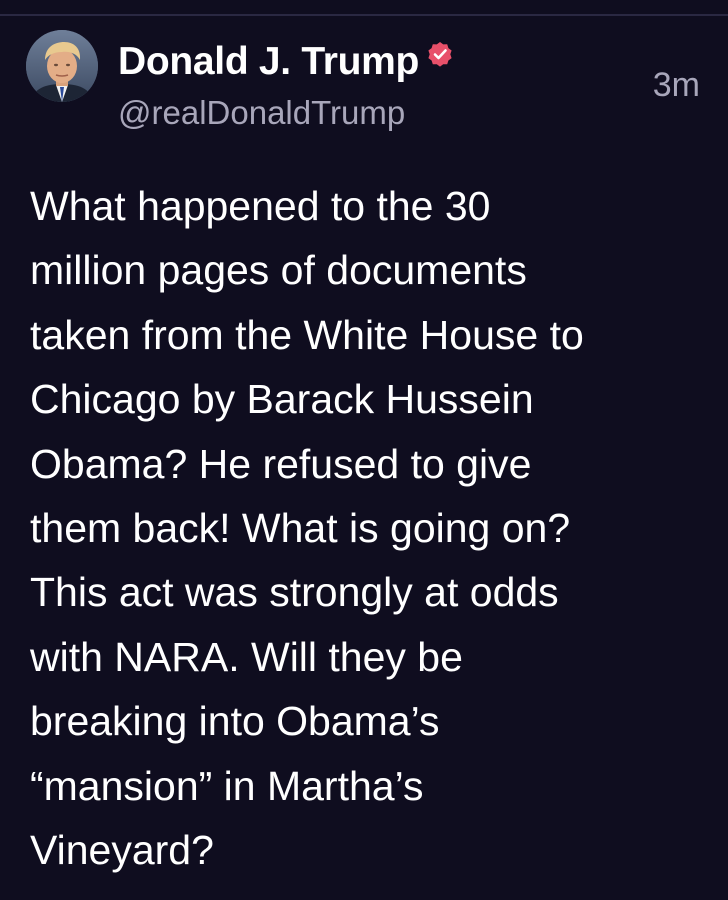 Image resolution: width=728 pixels, height=900 pixels. Describe the element at coordinates (235, 721) in the screenshot. I see `post-body-line: breaking into Obama’s` at that location.